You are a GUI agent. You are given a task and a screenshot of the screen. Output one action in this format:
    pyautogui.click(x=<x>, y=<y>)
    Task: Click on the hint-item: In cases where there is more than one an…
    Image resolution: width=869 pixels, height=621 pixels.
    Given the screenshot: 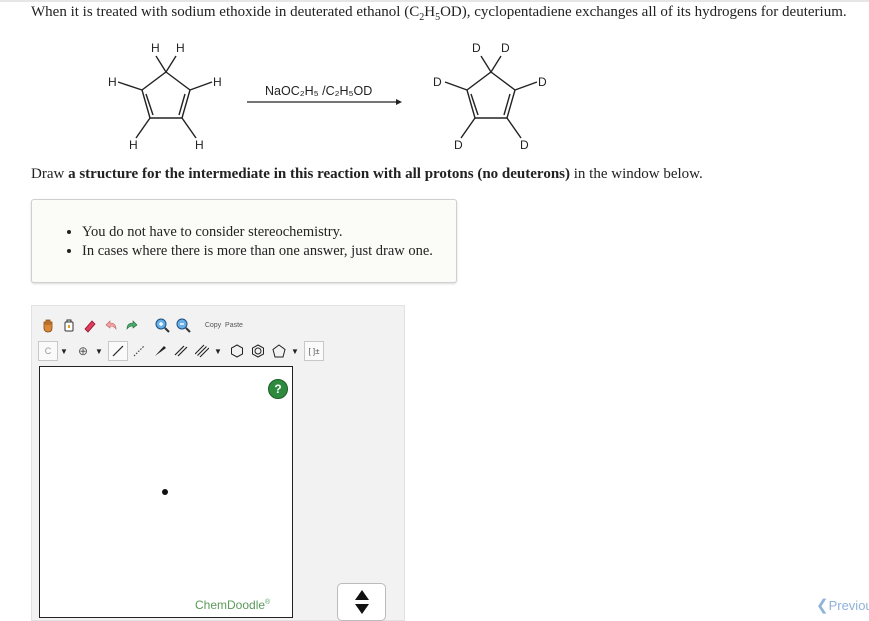 What is the action you would take?
    pyautogui.click(x=257, y=251)
    